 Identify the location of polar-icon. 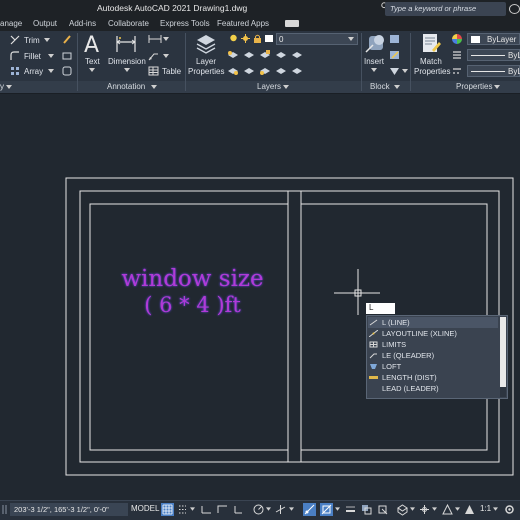
(258, 509).